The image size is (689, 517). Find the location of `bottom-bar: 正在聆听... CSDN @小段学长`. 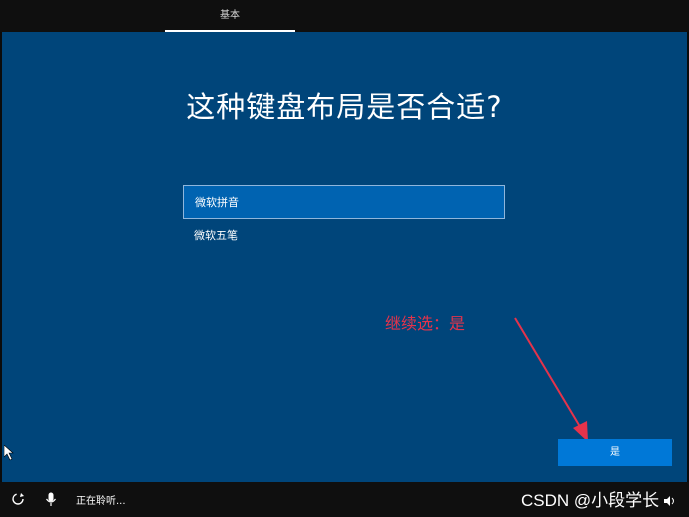

bottom-bar: 正在聆听... CSDN @小段学长 is located at coordinates (344, 499).